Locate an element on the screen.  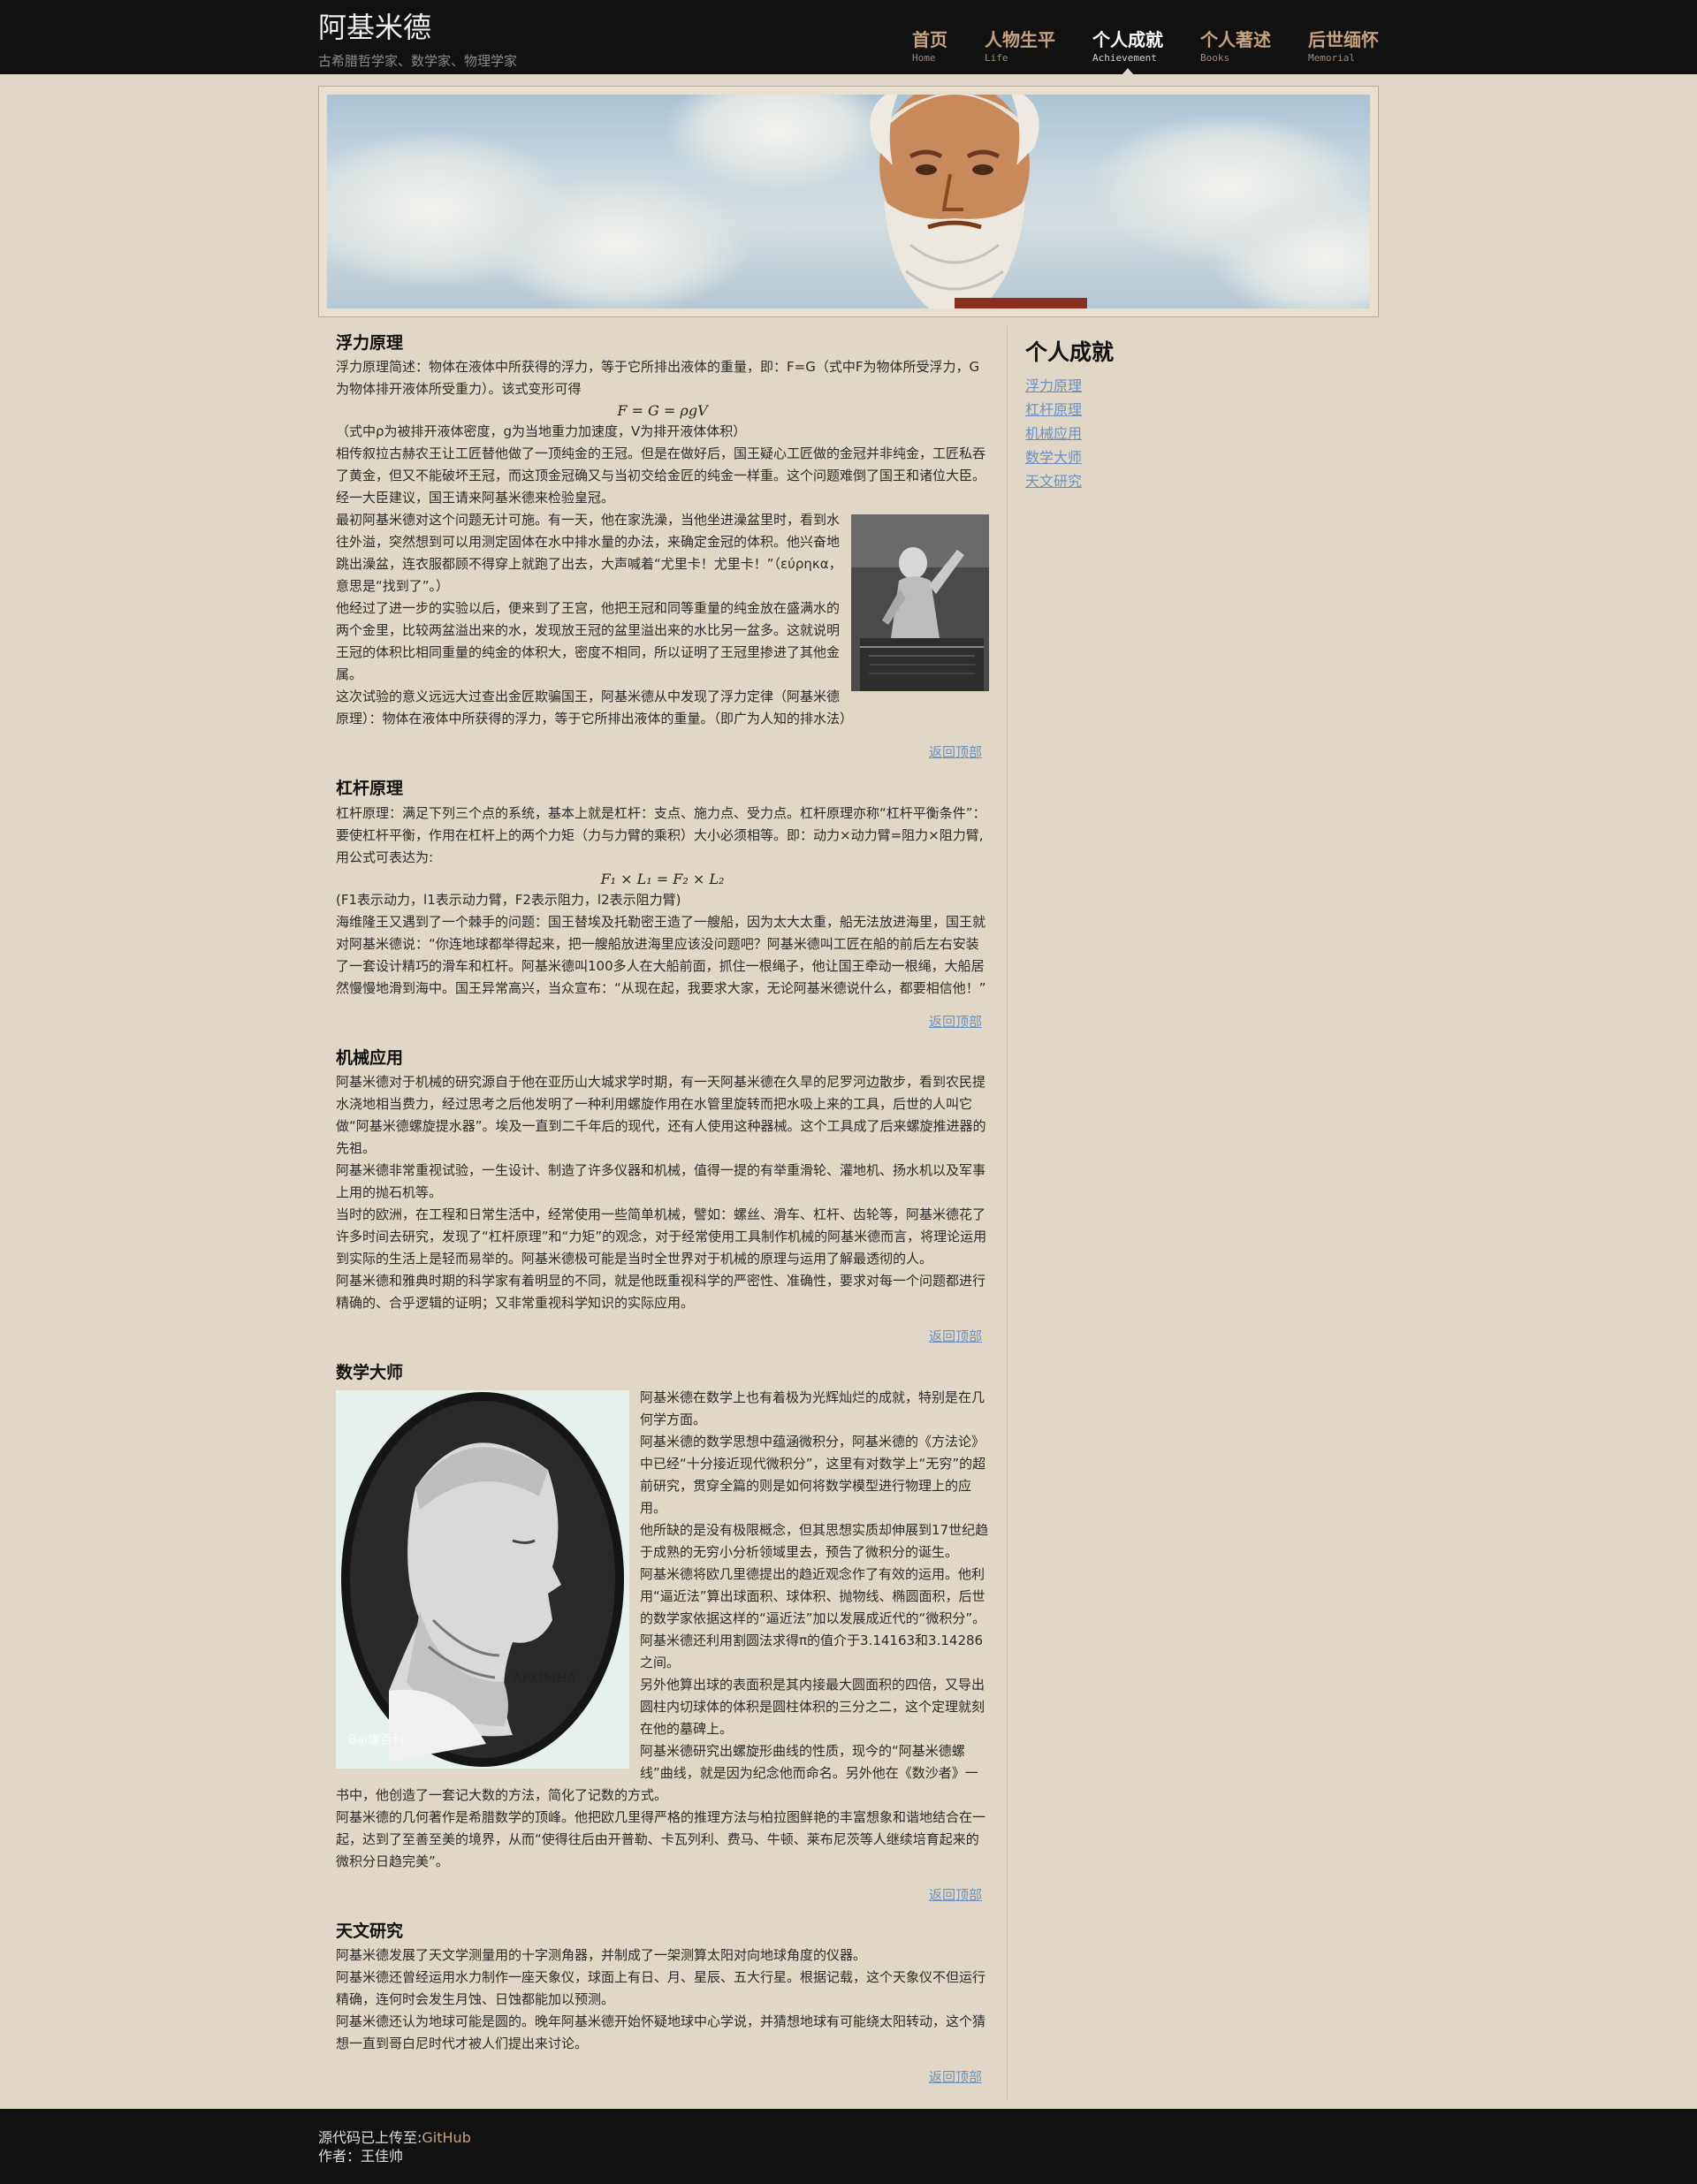
sidebar-link-lever: 杠杆原理 is located at coordinates (1202, 410).